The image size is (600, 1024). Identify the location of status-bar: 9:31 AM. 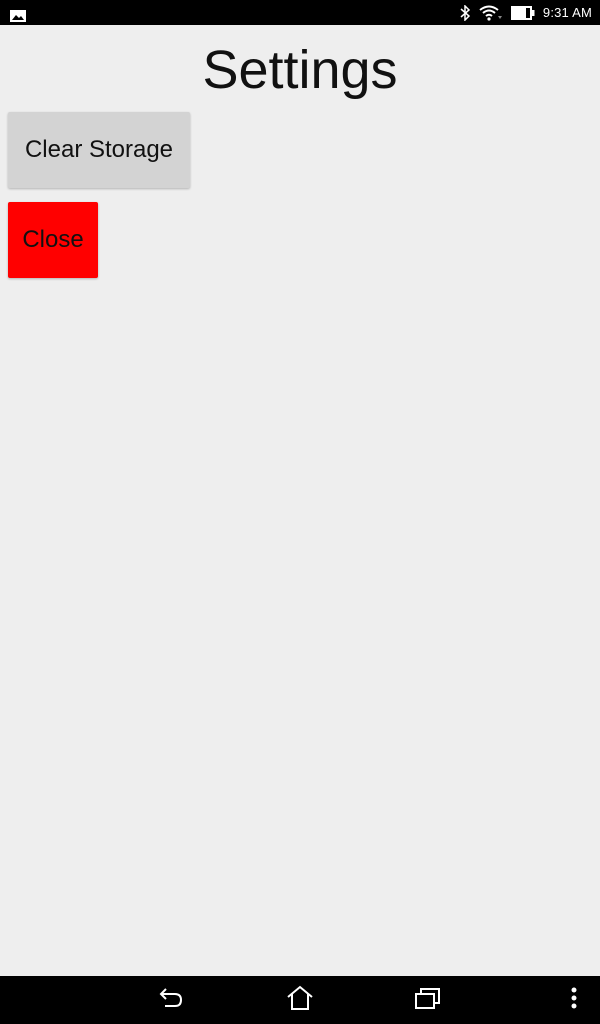
(300, 12).